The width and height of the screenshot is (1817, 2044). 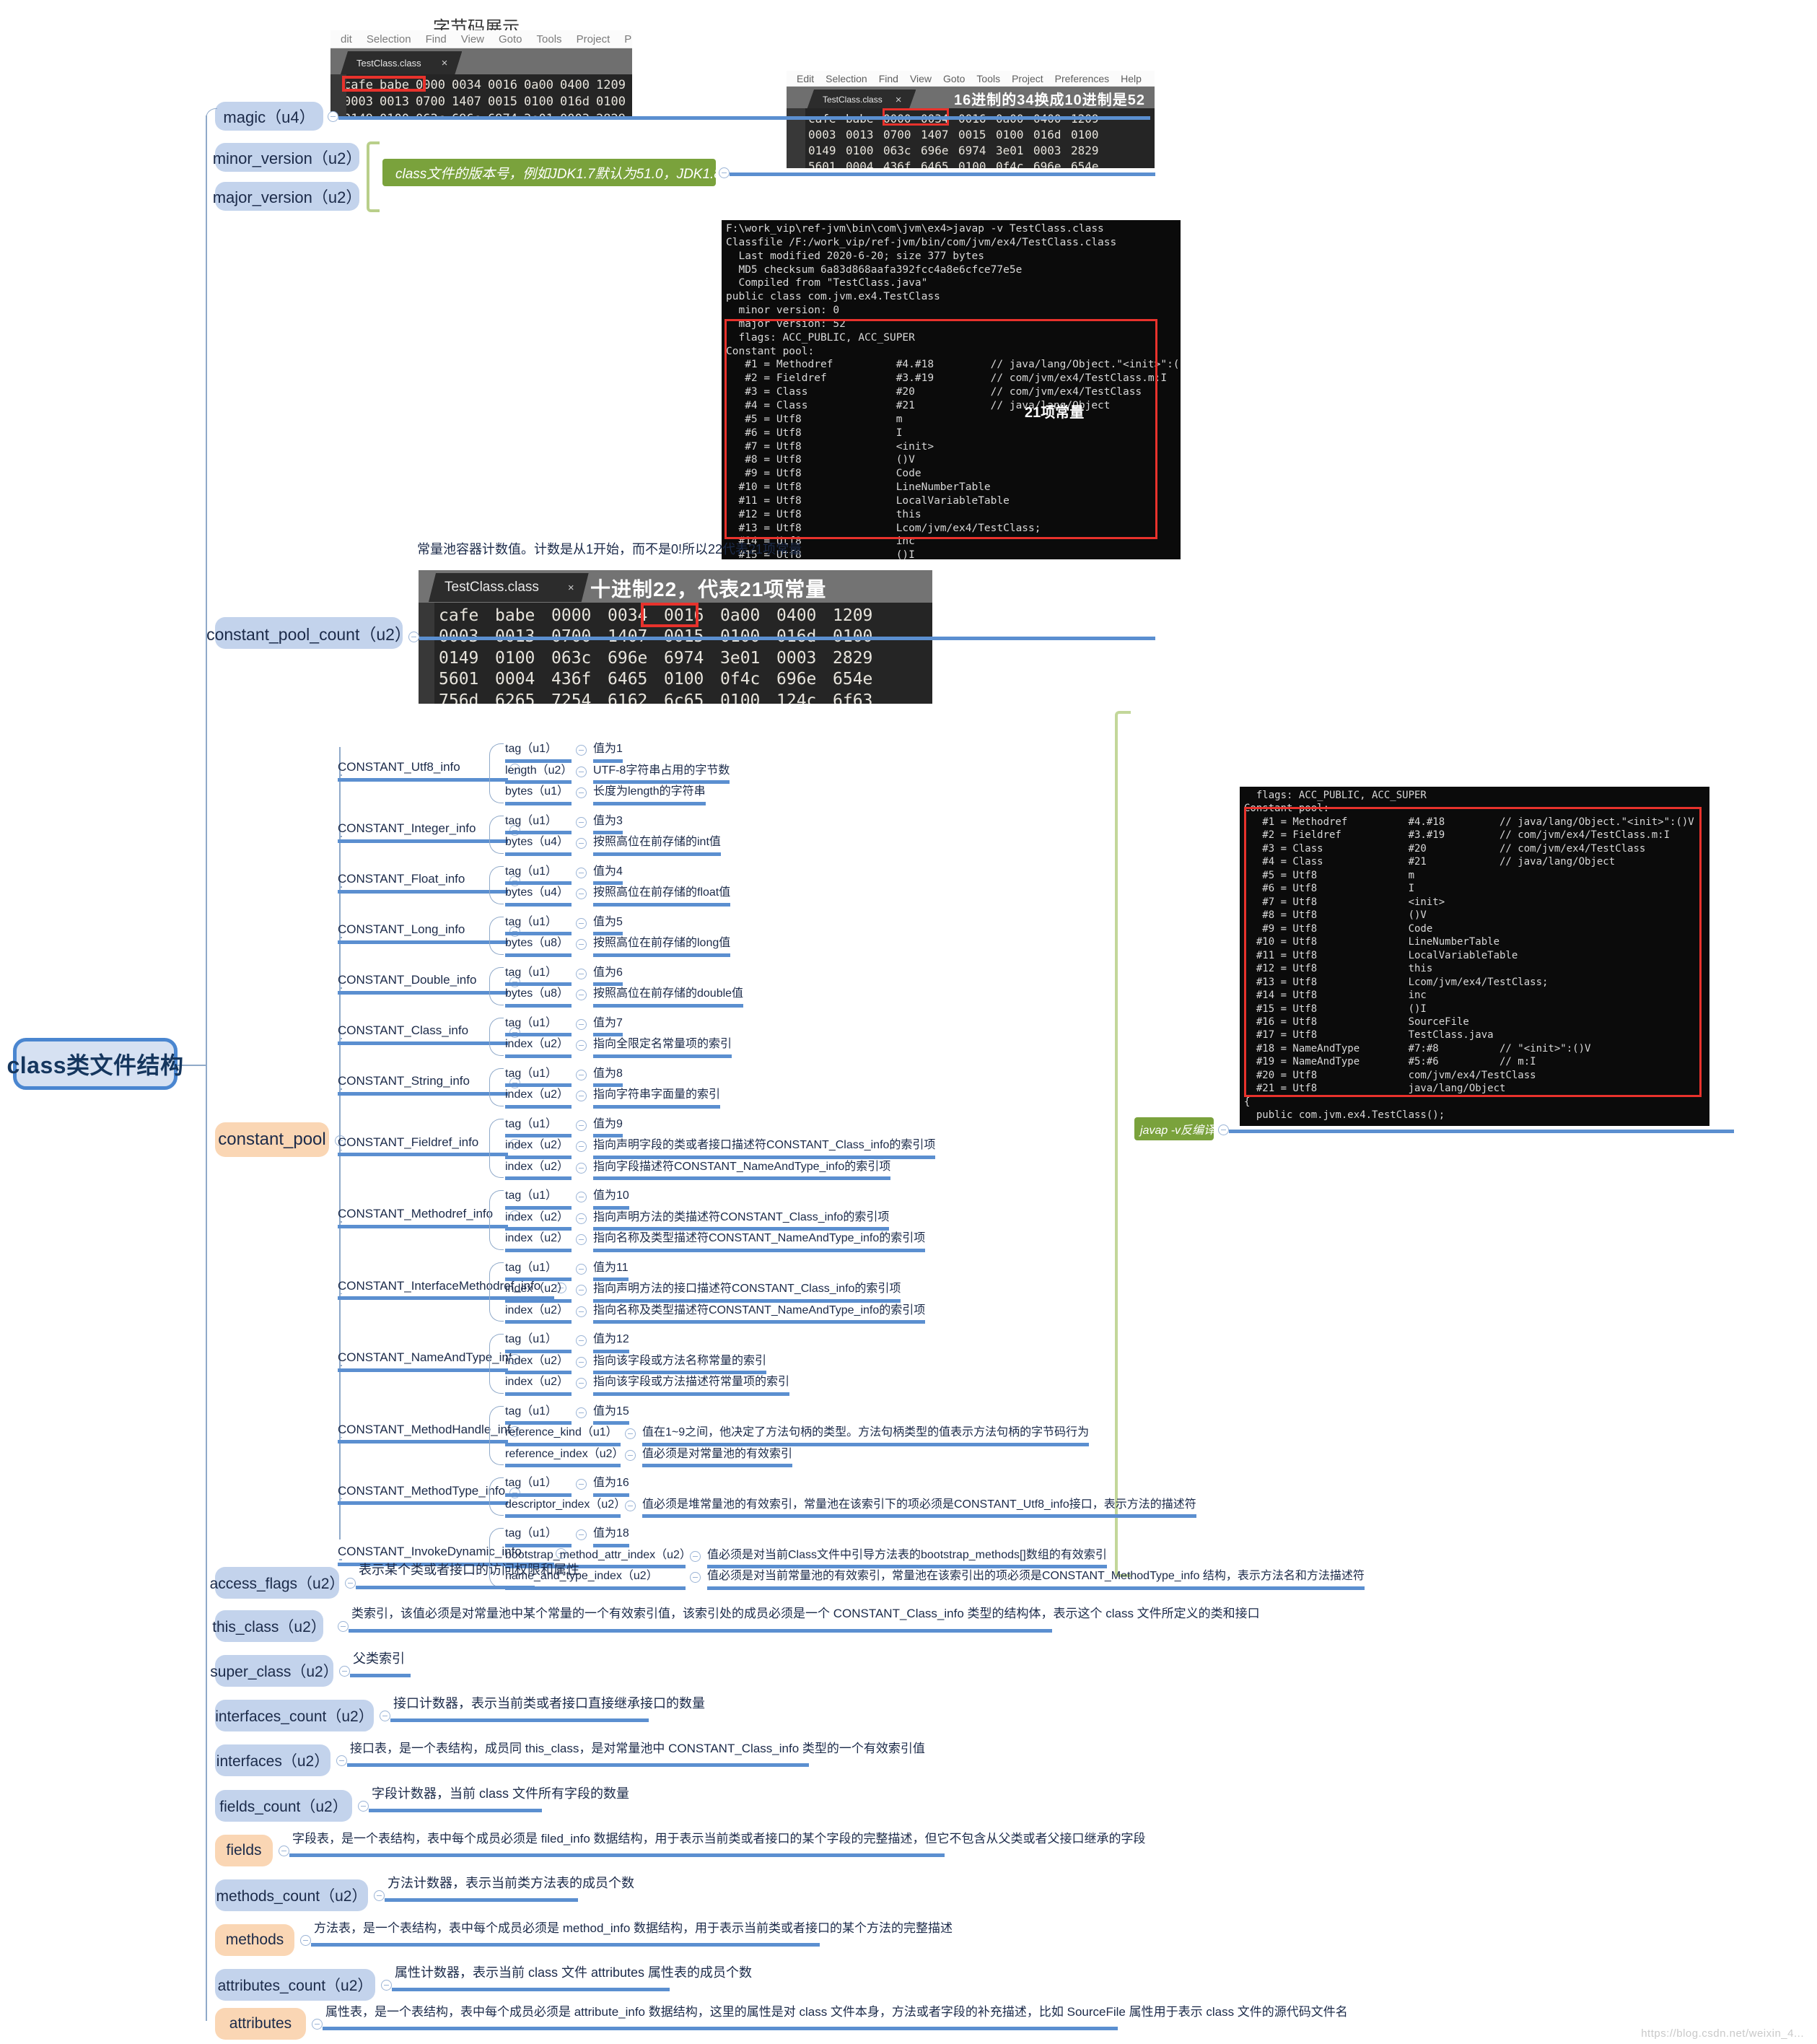 I want to click on constant-pool-item-name: CONSTANT_MethodType_info, so click(x=423, y=1495).